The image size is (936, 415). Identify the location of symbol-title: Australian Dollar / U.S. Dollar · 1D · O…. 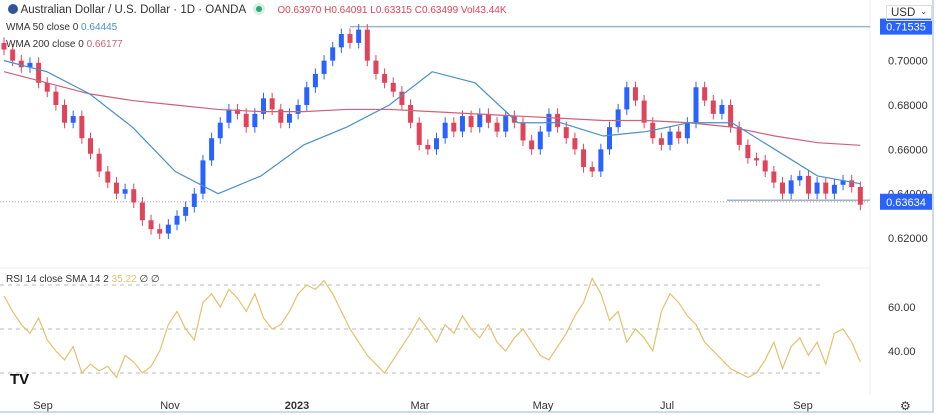
(134, 10).